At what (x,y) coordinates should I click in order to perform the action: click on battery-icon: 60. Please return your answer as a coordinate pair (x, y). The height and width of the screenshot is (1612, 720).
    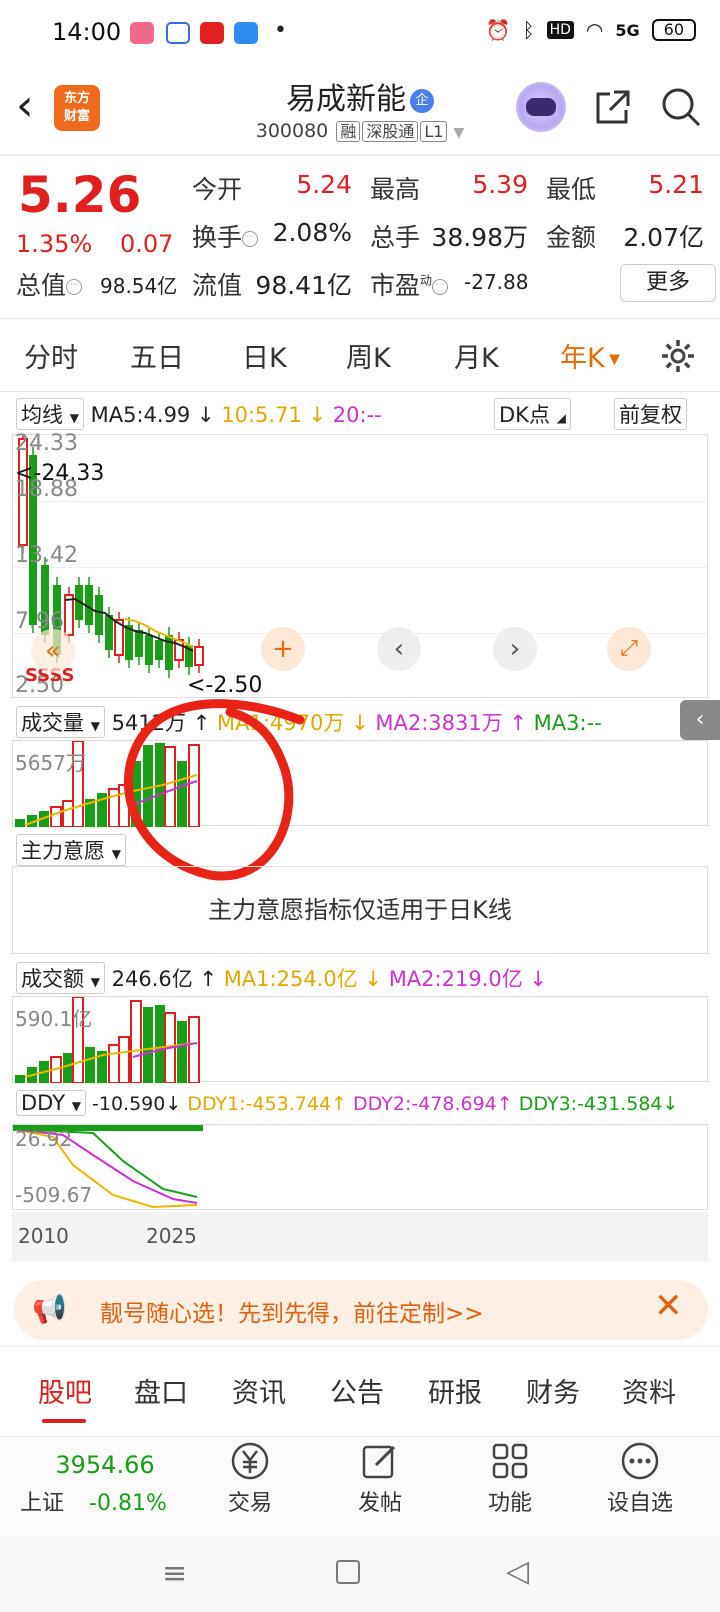
    Looking at the image, I should click on (673, 30).